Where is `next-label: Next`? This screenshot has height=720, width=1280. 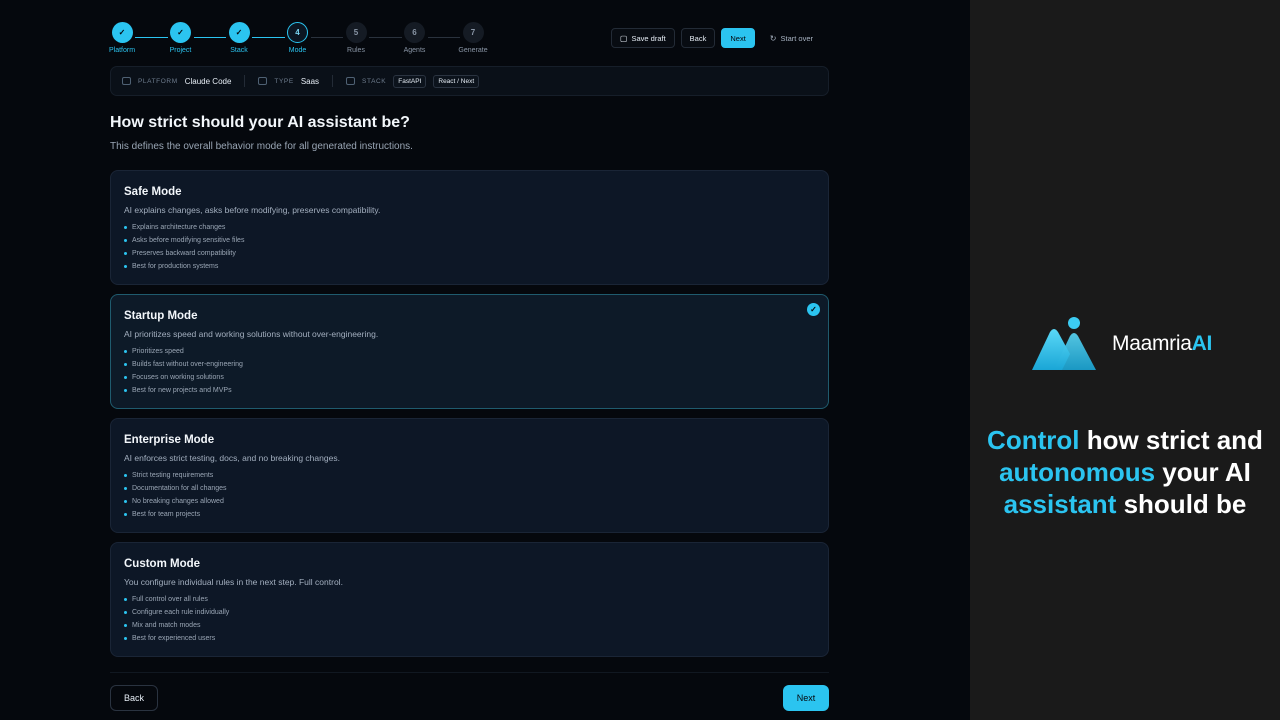
next-label: Next is located at coordinates (806, 698).